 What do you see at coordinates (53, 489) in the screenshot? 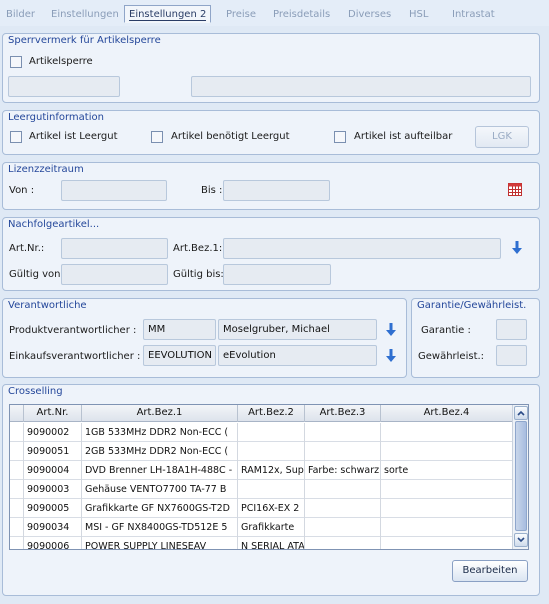
I see `cell-artnr: 9090003` at bounding box center [53, 489].